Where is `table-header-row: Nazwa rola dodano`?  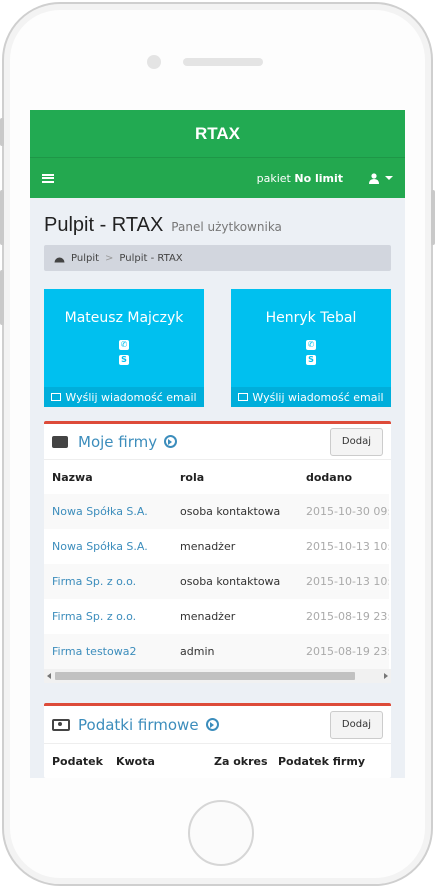
table-header-row: Nazwa rola dodano is located at coordinates (216, 477).